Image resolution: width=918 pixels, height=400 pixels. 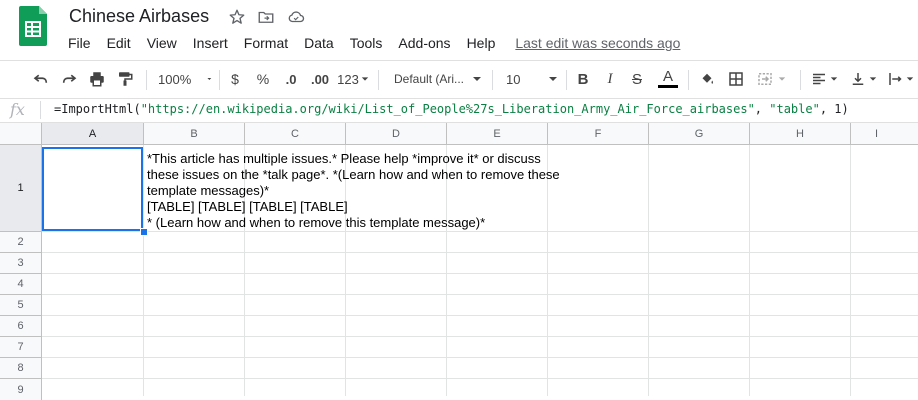 I want to click on italic-button: I, so click(x=610, y=79).